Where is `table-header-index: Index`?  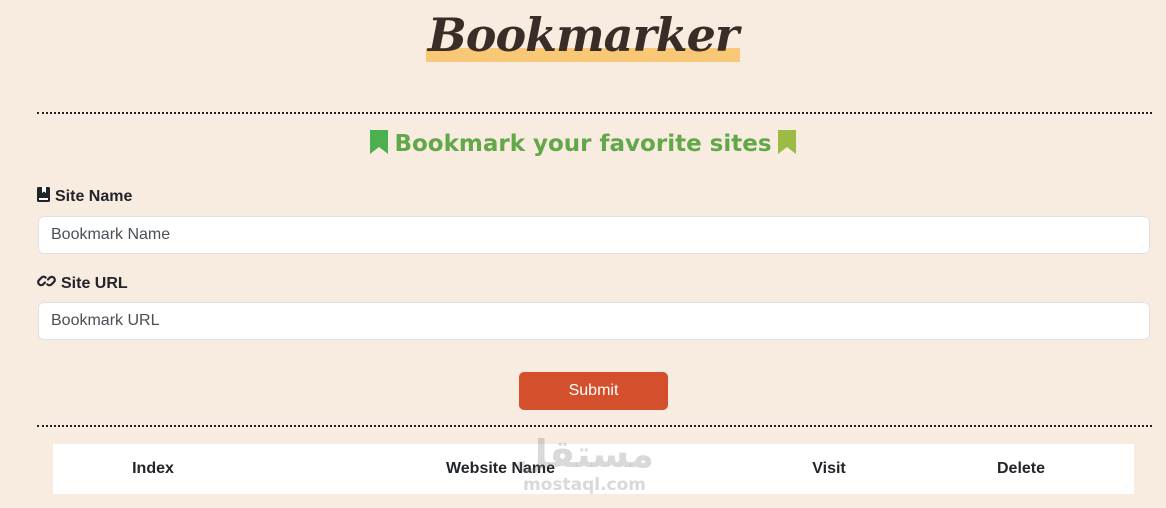 table-header-index: Index is located at coordinates (153, 468).